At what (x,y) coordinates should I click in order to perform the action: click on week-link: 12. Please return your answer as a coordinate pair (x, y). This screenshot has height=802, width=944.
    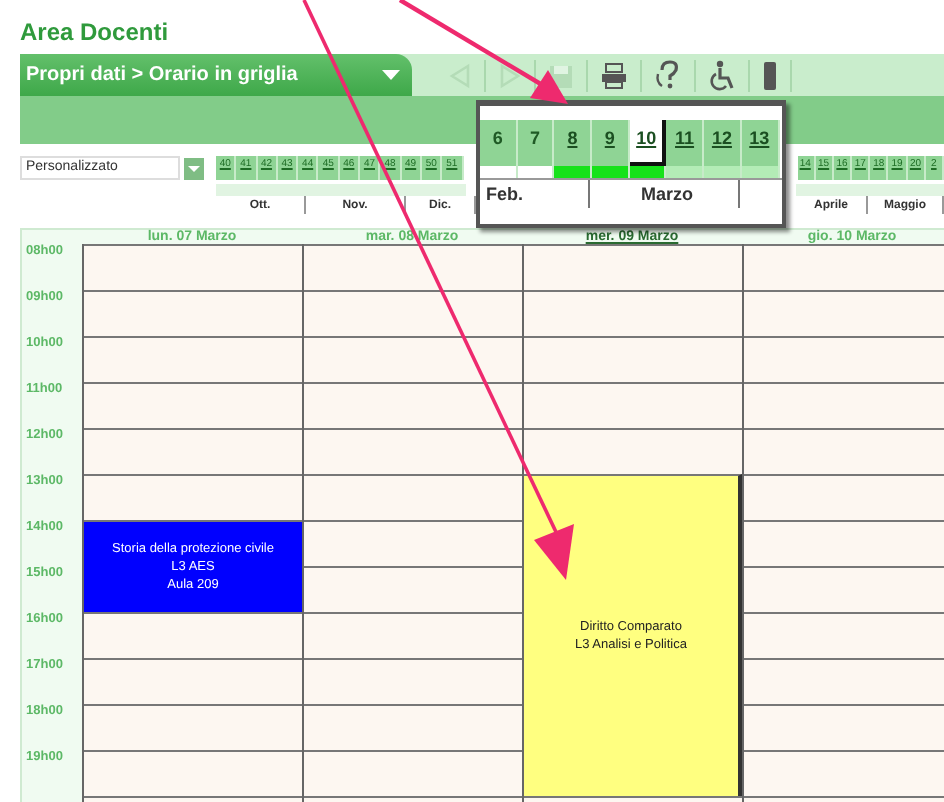
    Looking at the image, I should click on (723, 143).